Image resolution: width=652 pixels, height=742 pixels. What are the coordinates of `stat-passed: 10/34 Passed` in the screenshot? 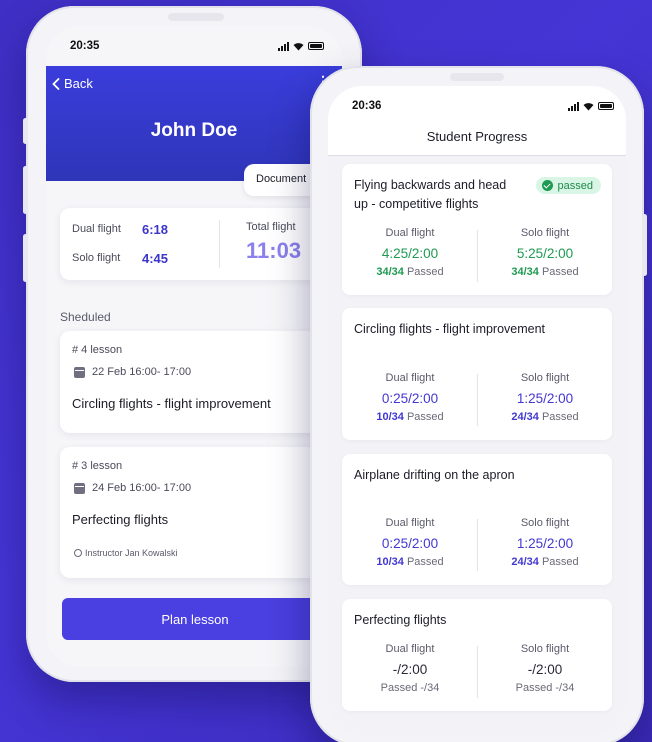 It's located at (410, 562).